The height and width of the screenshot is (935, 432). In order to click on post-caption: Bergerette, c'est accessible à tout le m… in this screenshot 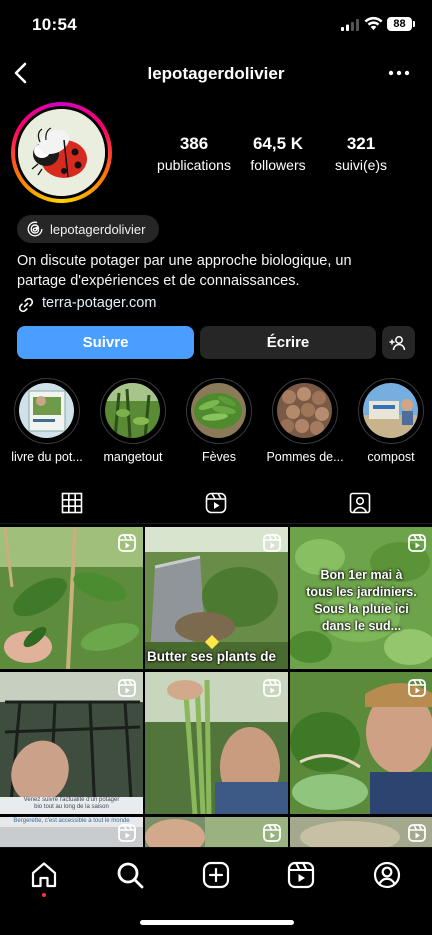, I will do `click(71, 821)`.